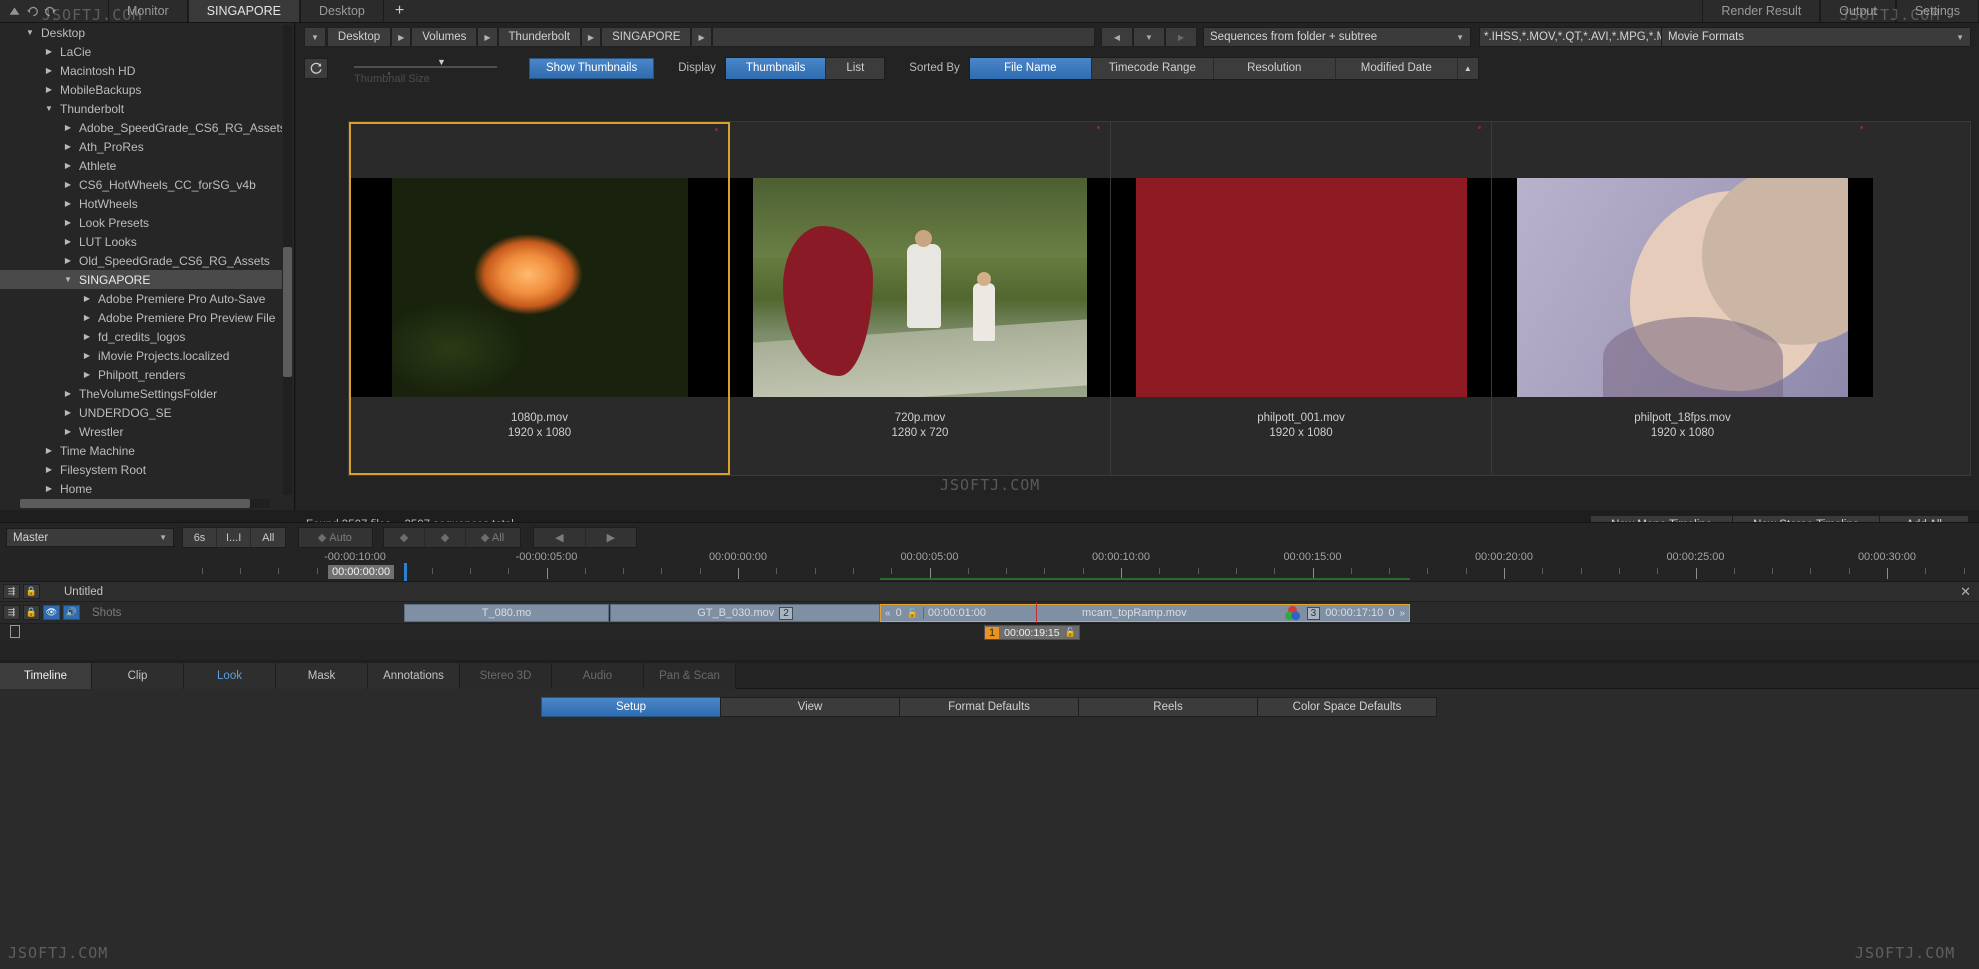 The height and width of the screenshot is (969, 1979). I want to click on tab-singapore: SINGAPORE, so click(244, 11).